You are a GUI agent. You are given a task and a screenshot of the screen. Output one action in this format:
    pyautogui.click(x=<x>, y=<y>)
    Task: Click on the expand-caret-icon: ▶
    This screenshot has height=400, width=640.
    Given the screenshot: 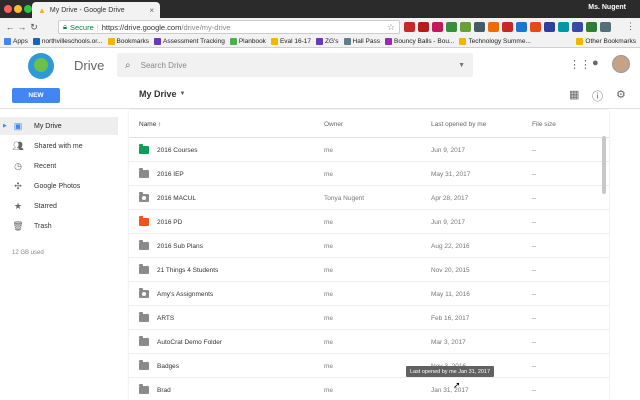 What is the action you would take?
    pyautogui.click(x=5, y=126)
    